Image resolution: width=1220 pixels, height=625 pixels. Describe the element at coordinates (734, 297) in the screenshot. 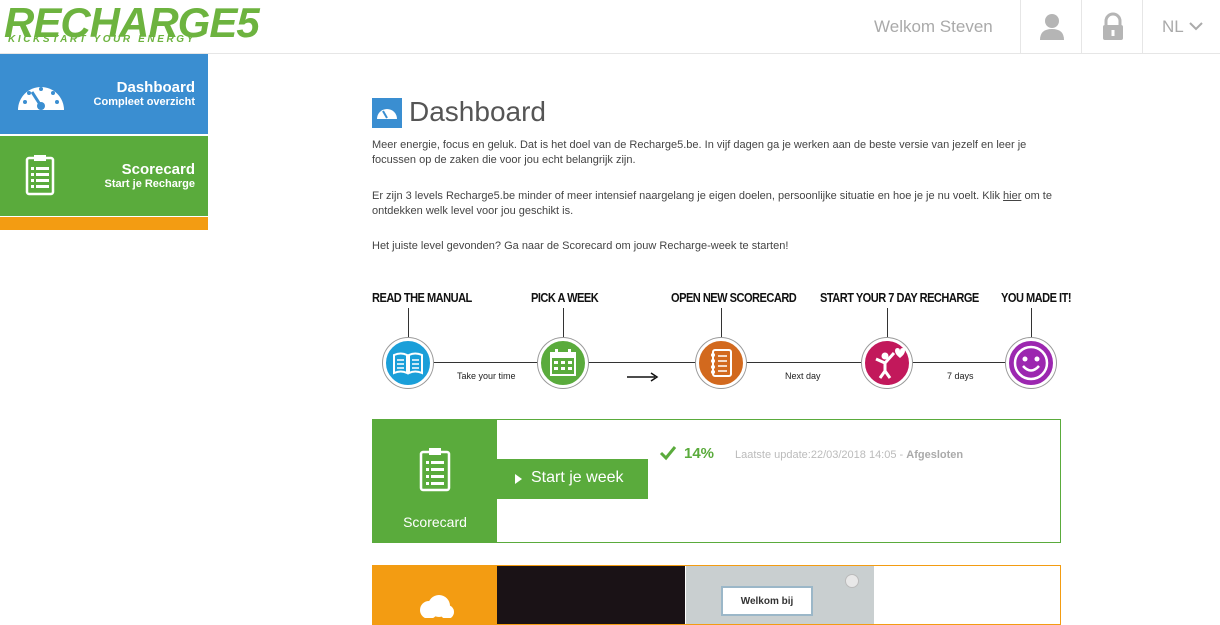

I see `step-label: OPEN NEW SCORECARD` at that location.